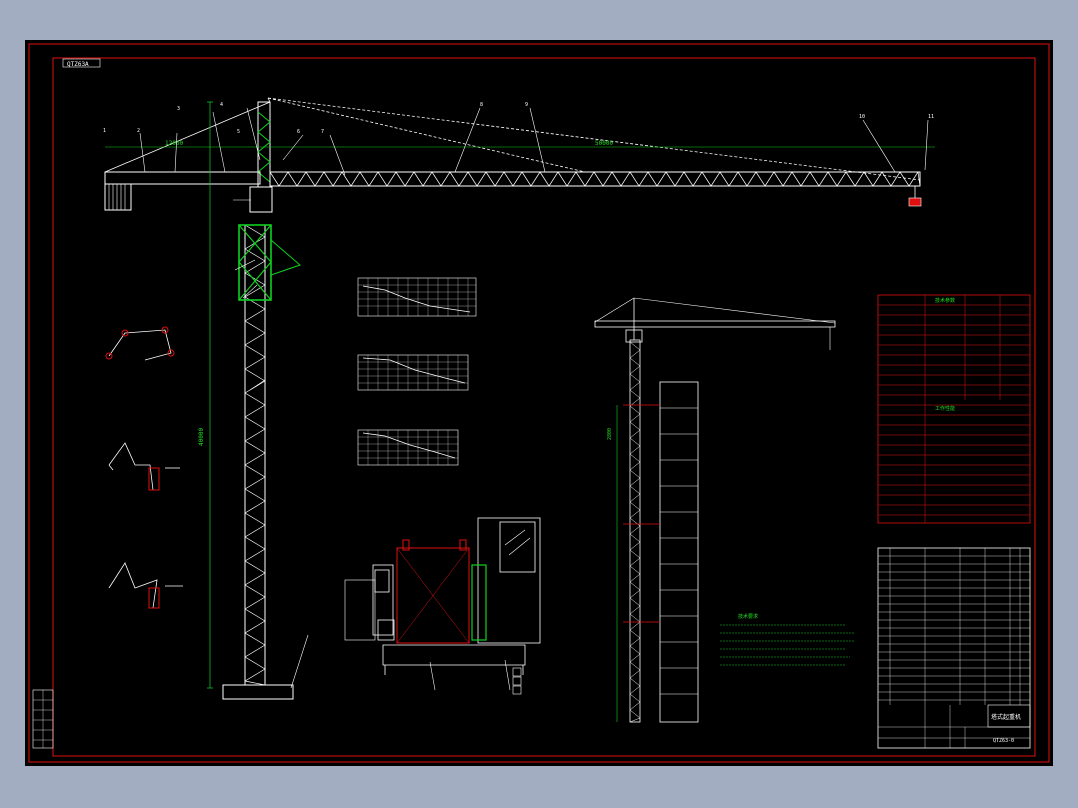 This screenshot has height=808, width=1078. I want to click on building-outline, so click(679, 552).